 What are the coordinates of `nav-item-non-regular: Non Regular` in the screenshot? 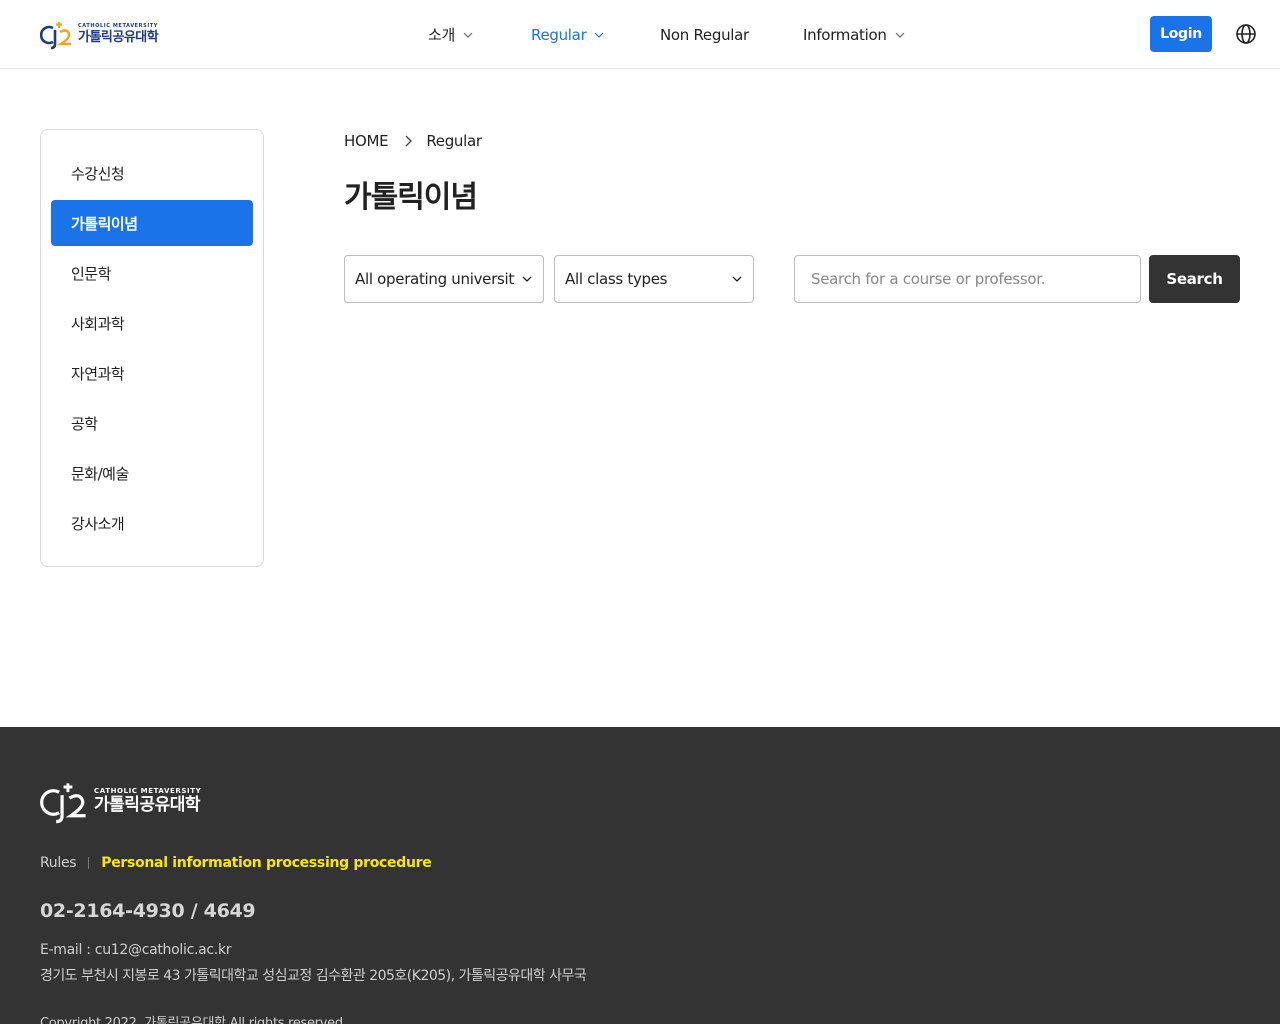 It's located at (704, 35).